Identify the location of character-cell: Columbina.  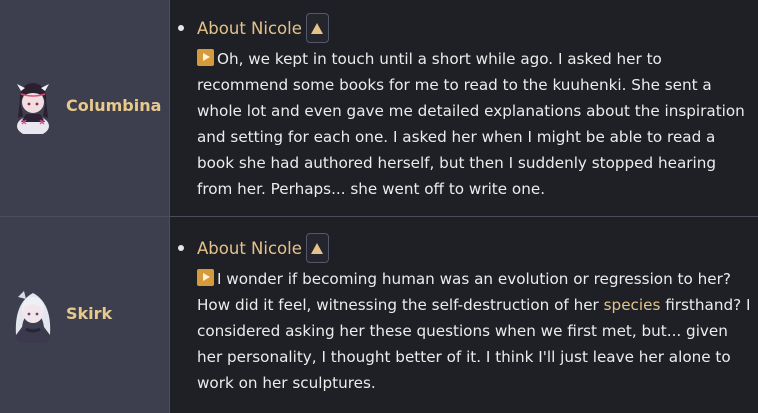
(85, 108).